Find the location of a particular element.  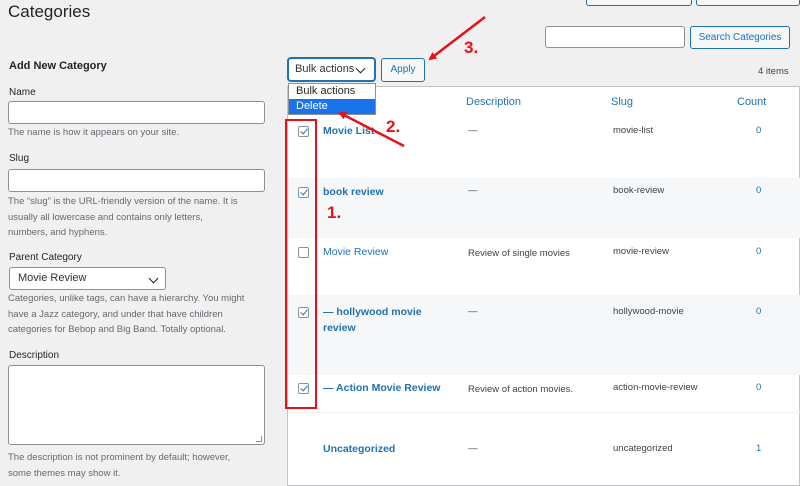

annotation-arrows is located at coordinates (412, 82).